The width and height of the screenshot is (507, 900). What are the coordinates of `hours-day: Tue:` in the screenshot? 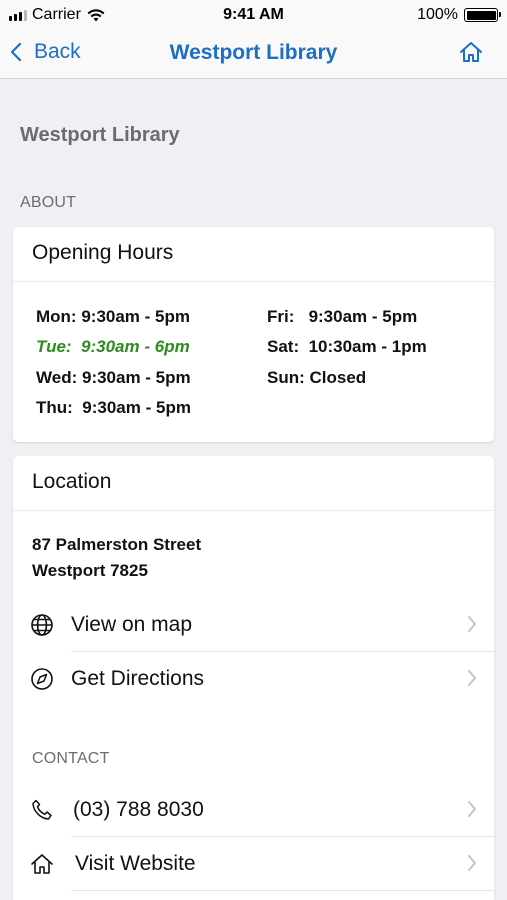 It's located at (54, 346).